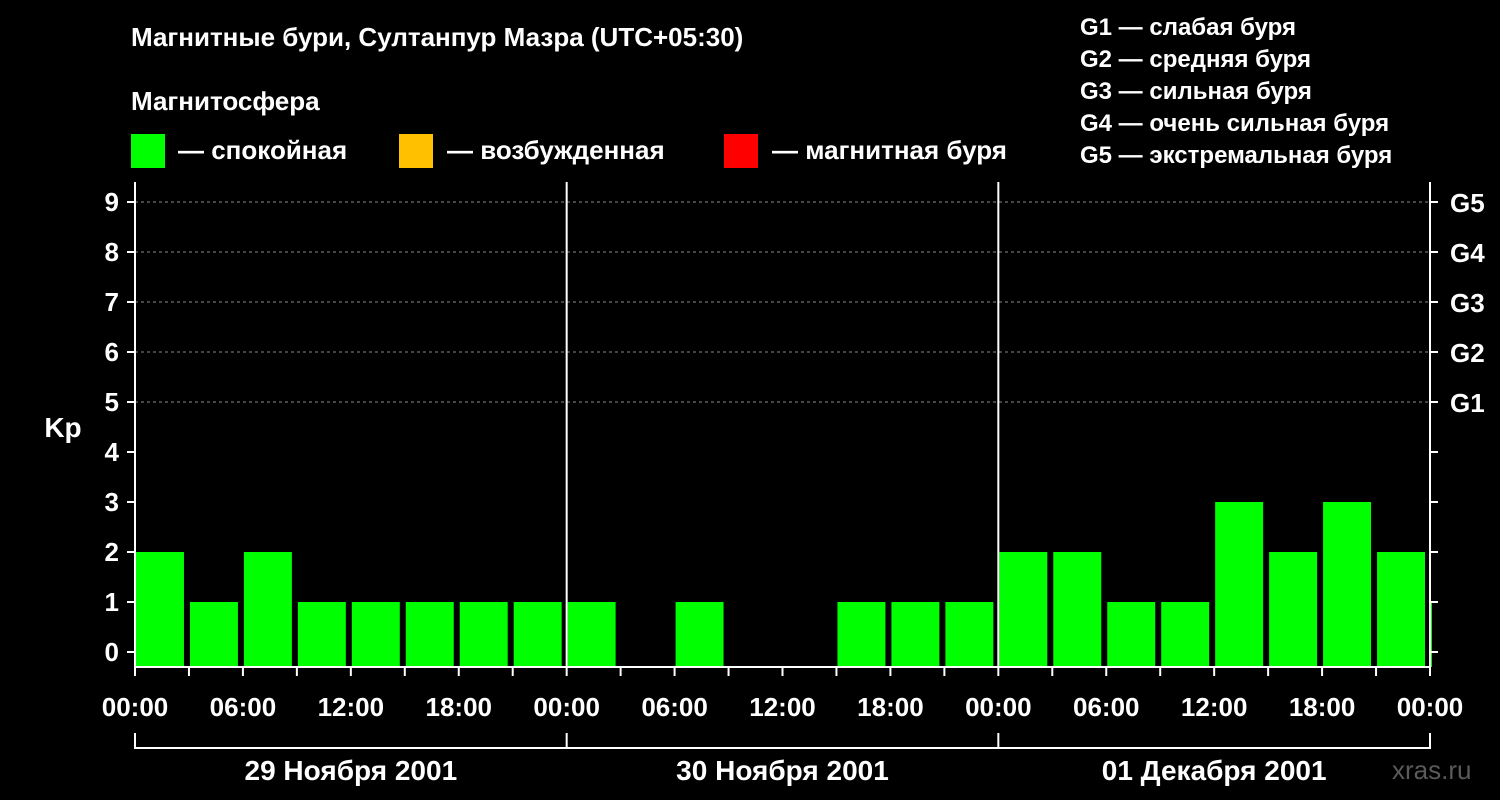 The image size is (1500, 800). I want to click on g-level-label: G1, so click(1467, 403).